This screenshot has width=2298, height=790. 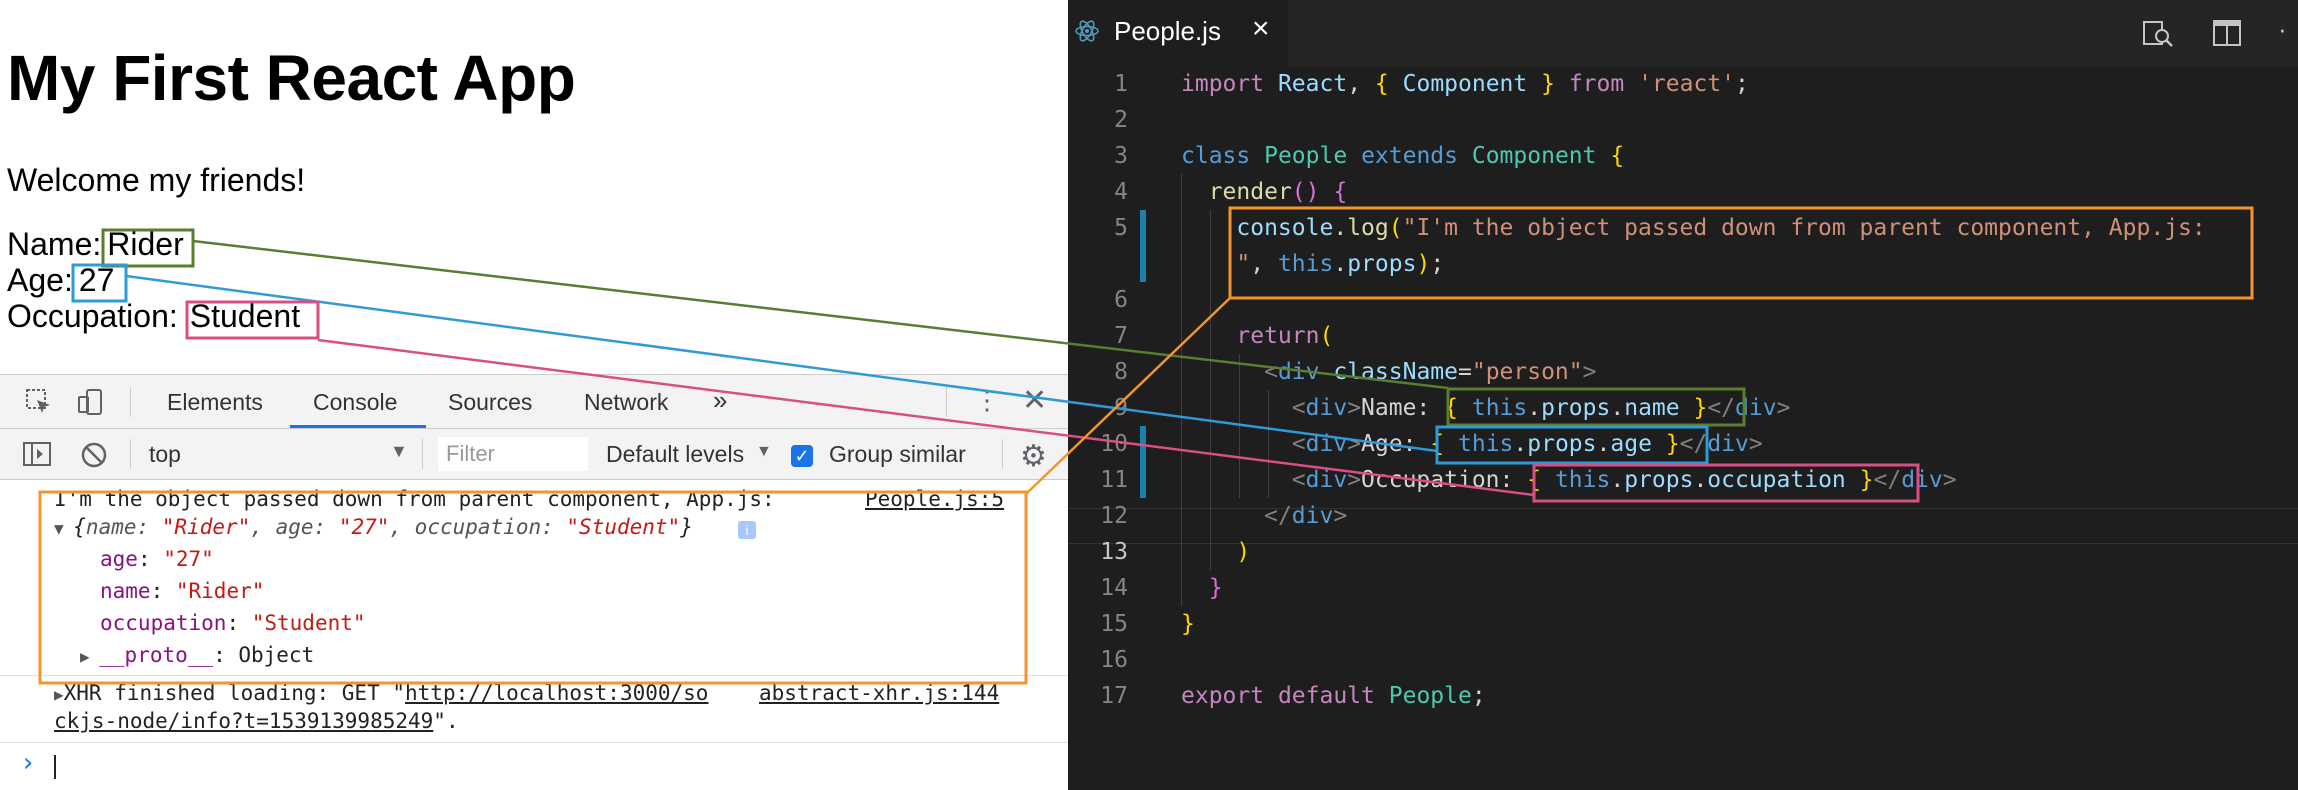 I want to click on code-line-9: <div>Name: { this.props.name }</div>, so click(x=1541, y=408).